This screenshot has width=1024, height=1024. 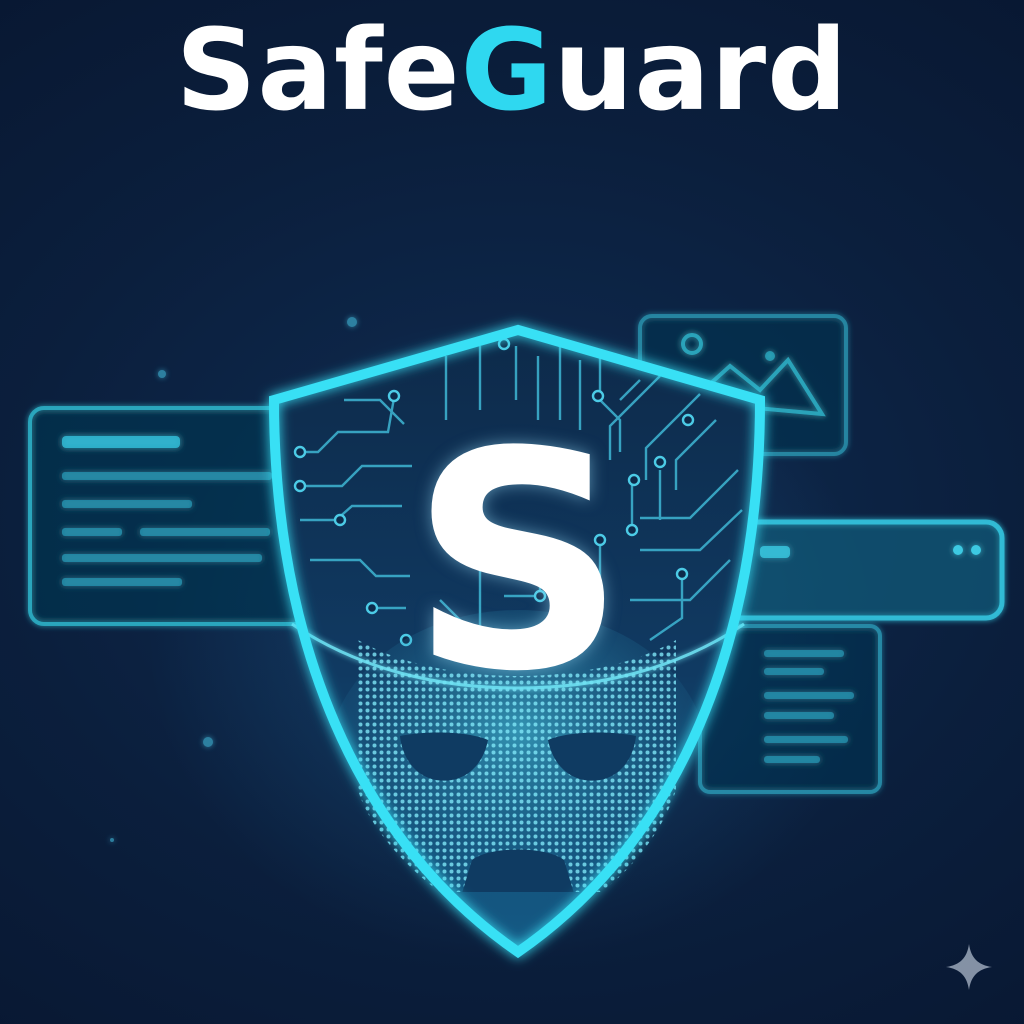 I want to click on shield-letter: S, so click(x=518, y=562).